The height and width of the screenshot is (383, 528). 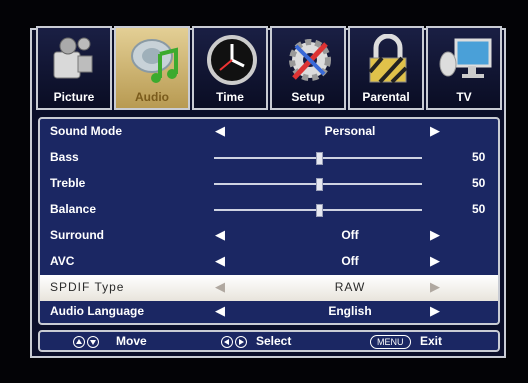 I want to click on help-bar: Move Select MENU Exit, so click(x=269, y=341).